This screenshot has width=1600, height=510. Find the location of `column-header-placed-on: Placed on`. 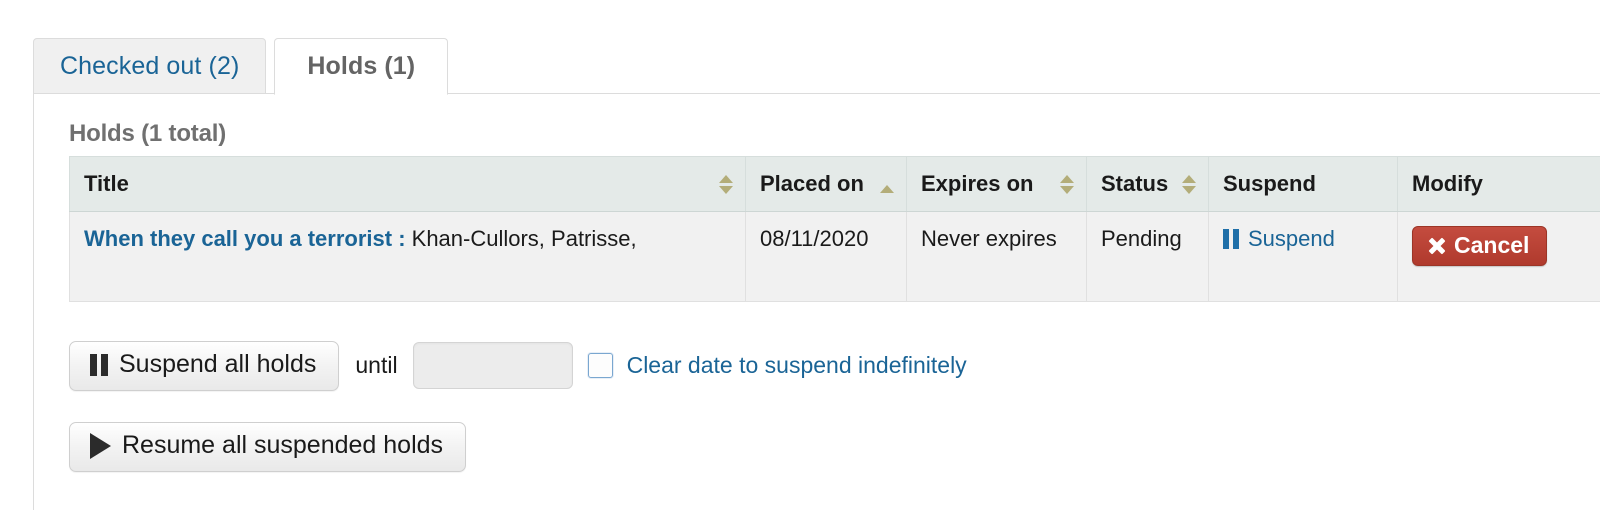

column-header-placed-on: Placed on is located at coordinates (826, 184).